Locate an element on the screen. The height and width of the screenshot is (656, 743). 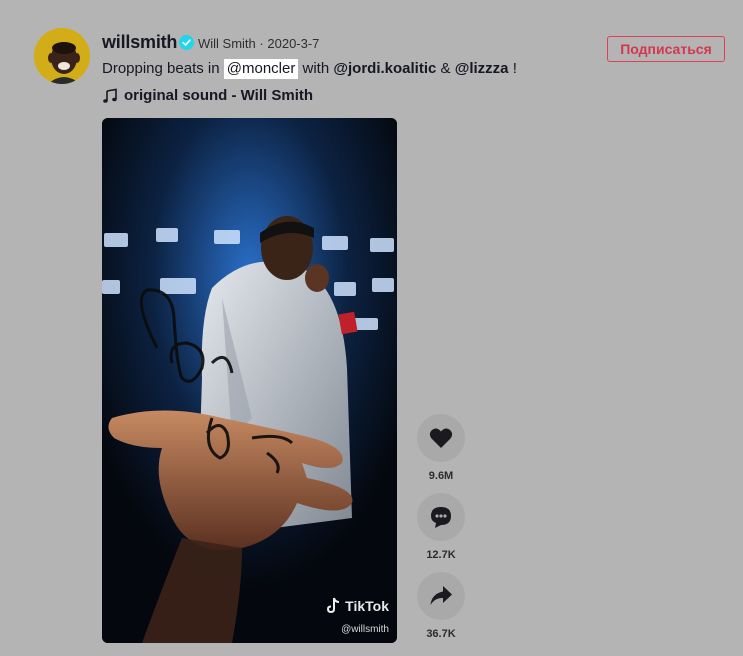
music-link: original sound - Will Smith is located at coordinates (207, 95).